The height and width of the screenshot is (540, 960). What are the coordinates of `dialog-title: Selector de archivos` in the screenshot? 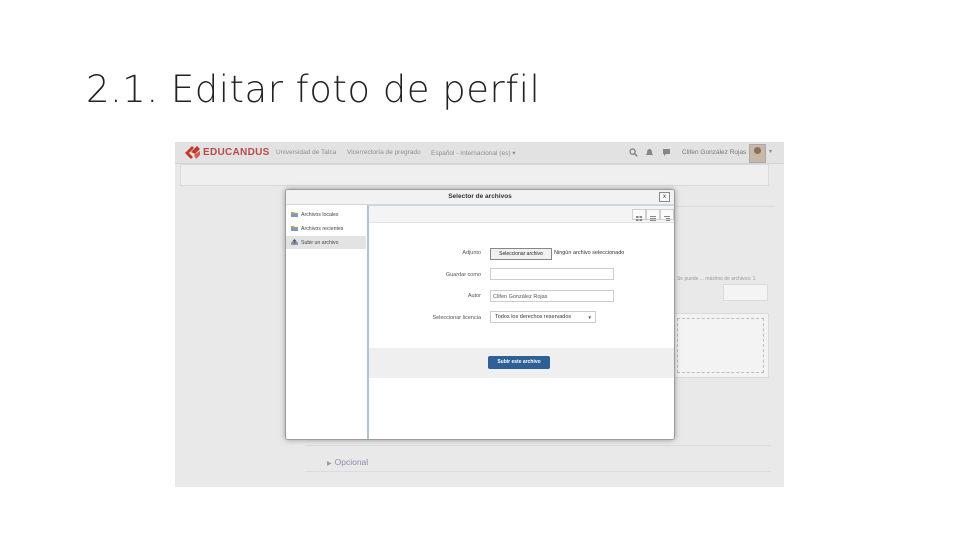 It's located at (480, 196).